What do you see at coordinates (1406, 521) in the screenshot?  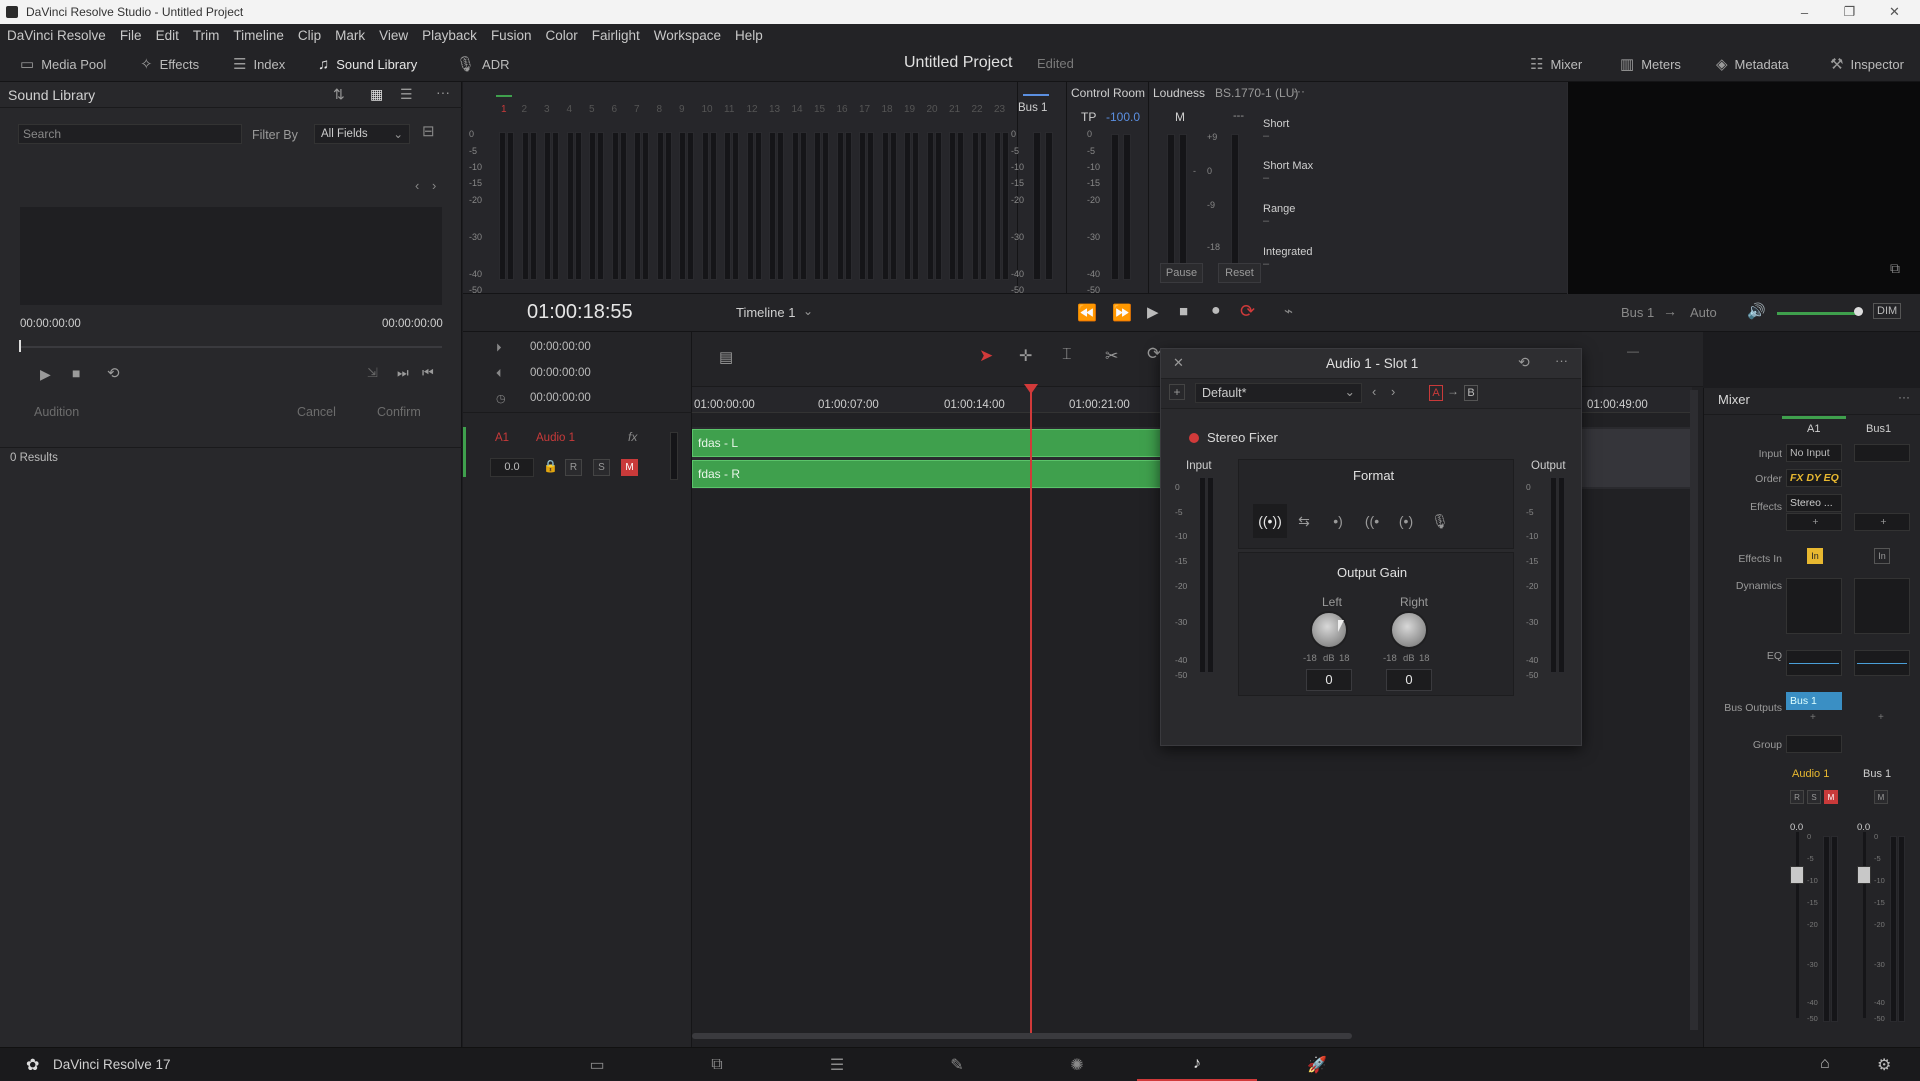 I see `mono-sum-icon: (•)` at bounding box center [1406, 521].